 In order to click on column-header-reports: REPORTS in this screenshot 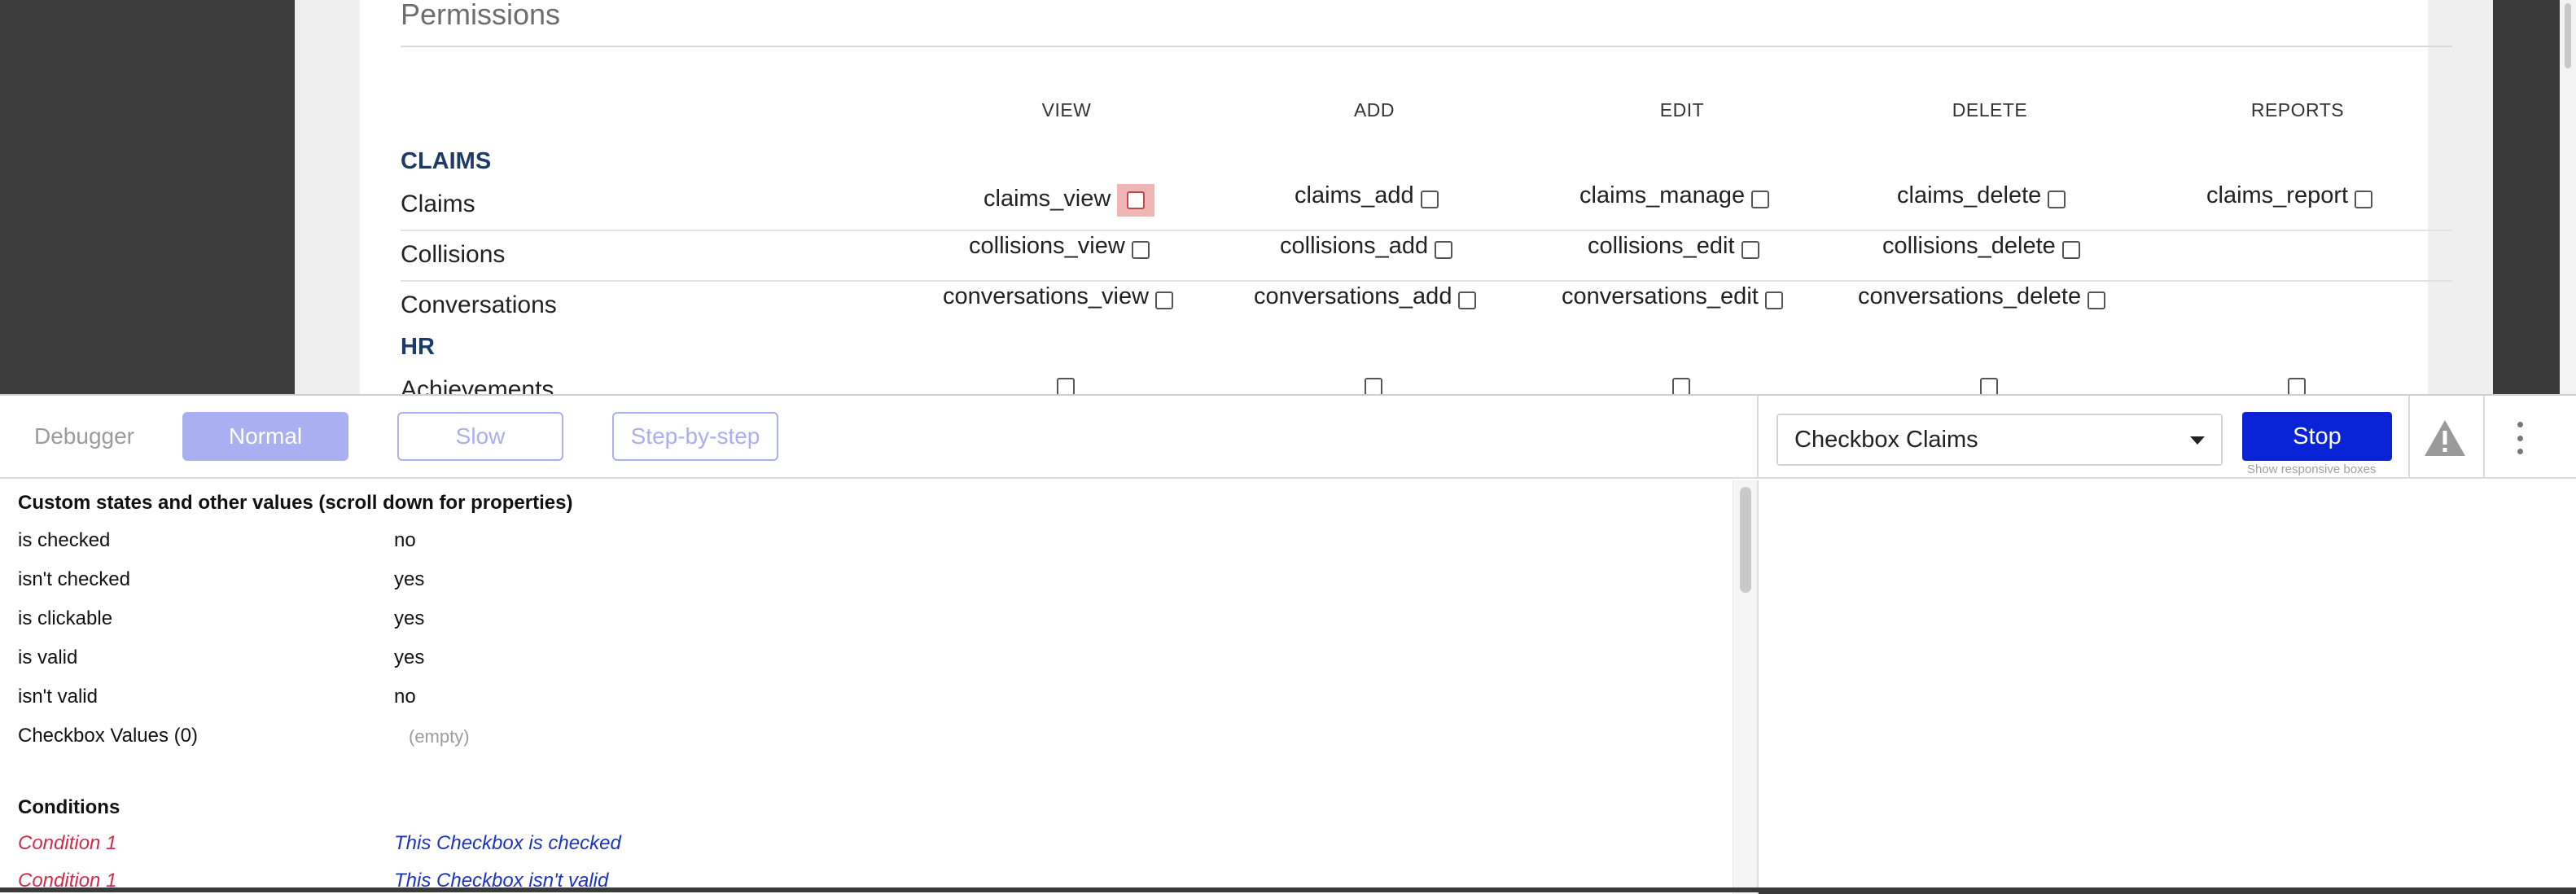, I will do `click(2297, 110)`.